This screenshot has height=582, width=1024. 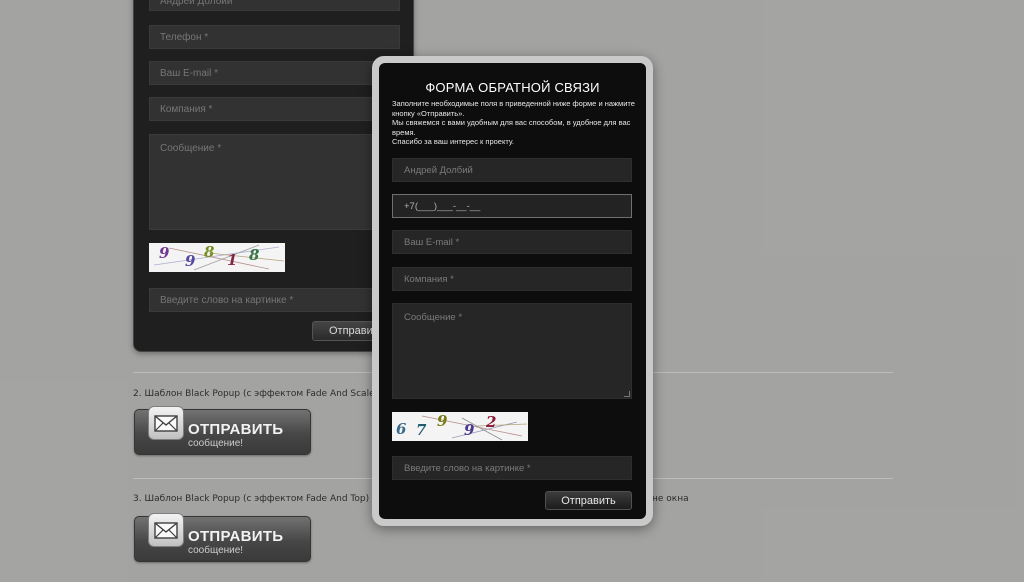 What do you see at coordinates (588, 500) in the screenshot?
I see `submit-button: Отправить` at bounding box center [588, 500].